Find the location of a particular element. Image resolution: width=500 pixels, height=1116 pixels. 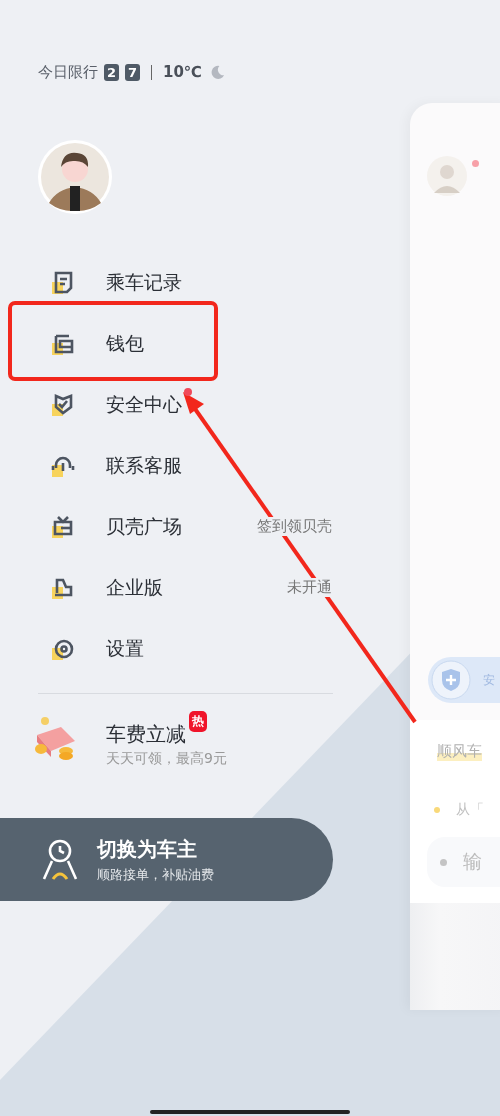

shield-icon is located at coordinates (451, 680).